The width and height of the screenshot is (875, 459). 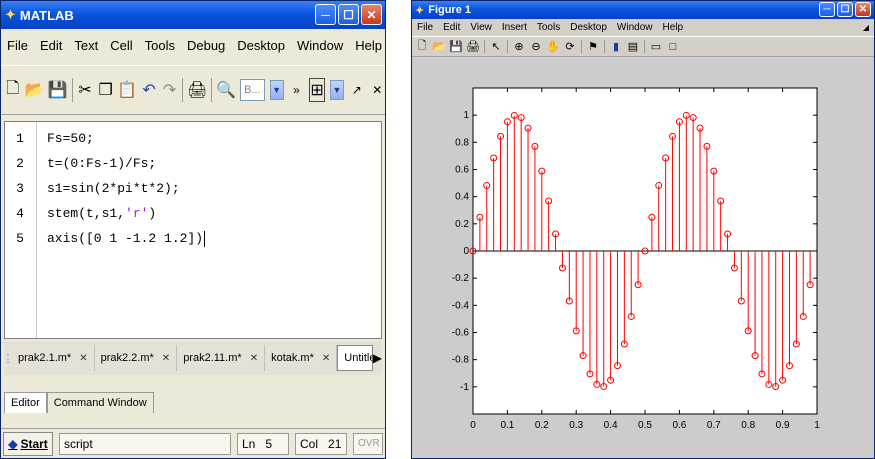 What do you see at coordinates (593, 47) in the screenshot?
I see `data-cursor-icon: ⚑` at bounding box center [593, 47].